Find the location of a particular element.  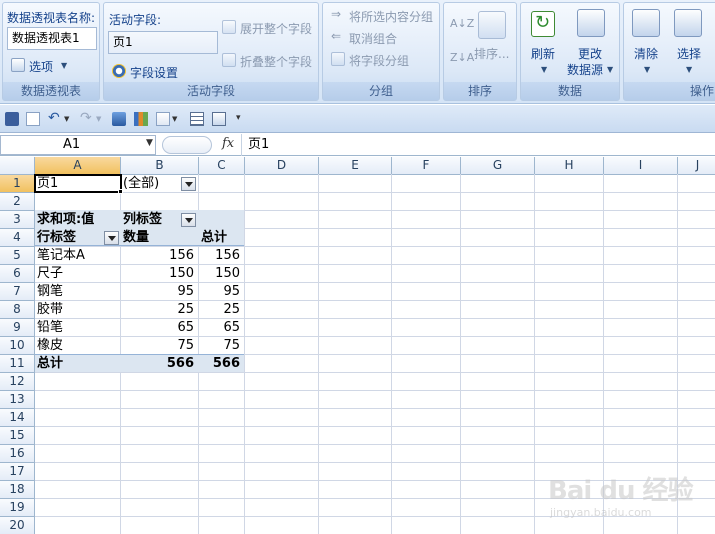

ungroup-button: 取消组合 is located at coordinates (373, 38).